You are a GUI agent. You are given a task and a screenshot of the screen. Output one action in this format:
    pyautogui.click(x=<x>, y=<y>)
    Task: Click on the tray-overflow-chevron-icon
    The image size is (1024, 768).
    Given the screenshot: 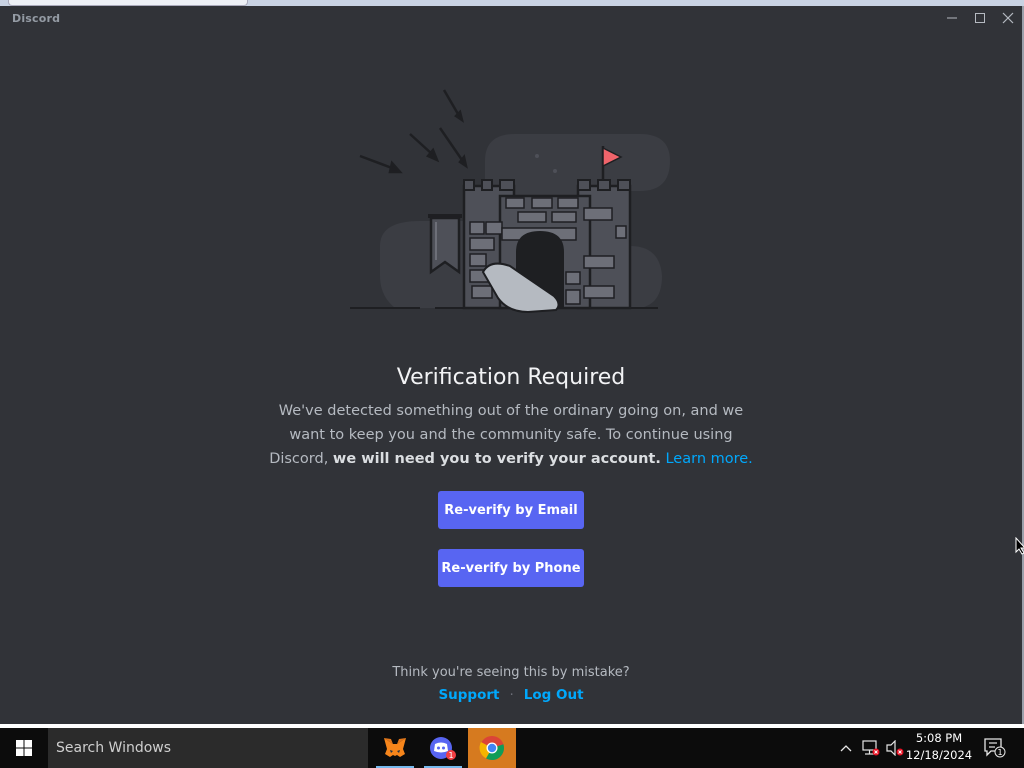 What is the action you would take?
    pyautogui.click(x=846, y=748)
    